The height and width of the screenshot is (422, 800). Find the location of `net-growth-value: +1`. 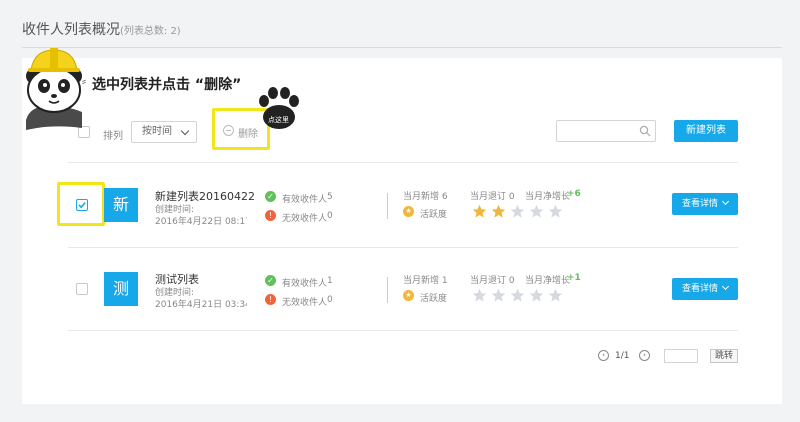

net-growth-value: +1 is located at coordinates (574, 278).